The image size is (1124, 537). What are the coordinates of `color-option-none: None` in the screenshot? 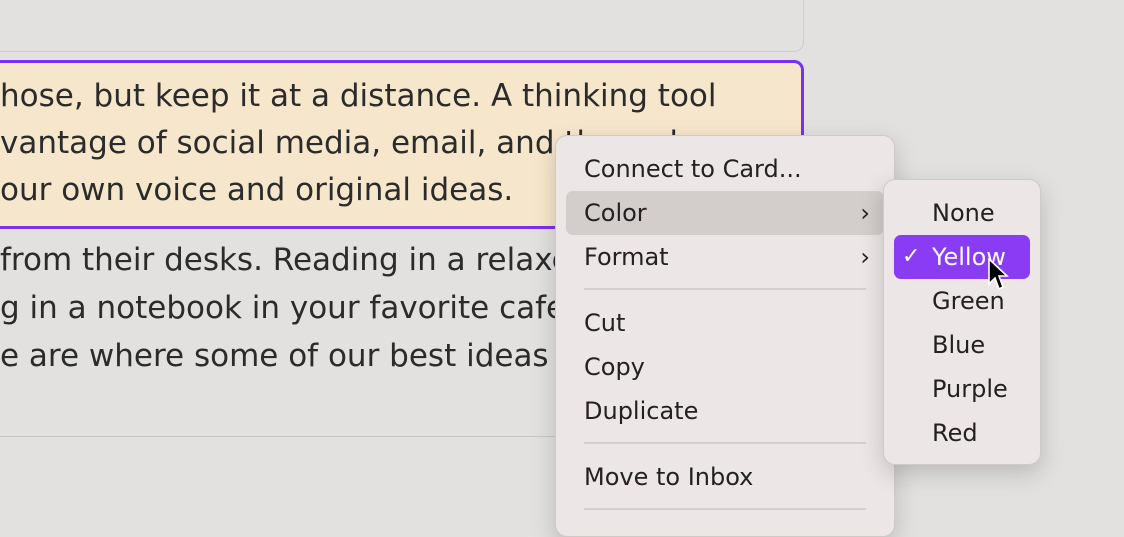 It's located at (962, 213).